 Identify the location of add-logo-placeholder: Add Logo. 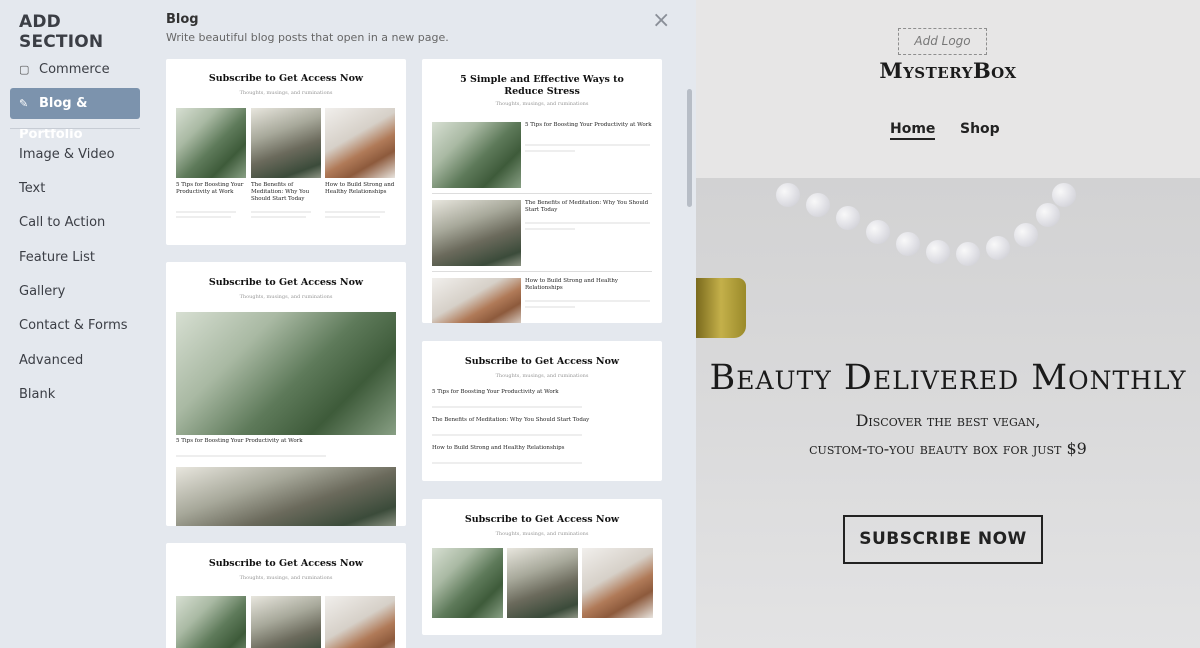
(942, 41).